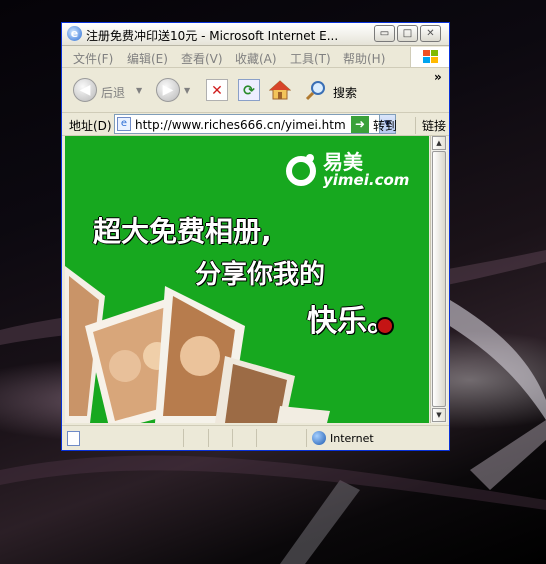 This screenshot has width=546, height=564. I want to click on yimei-logo-icon, so click(301, 170).